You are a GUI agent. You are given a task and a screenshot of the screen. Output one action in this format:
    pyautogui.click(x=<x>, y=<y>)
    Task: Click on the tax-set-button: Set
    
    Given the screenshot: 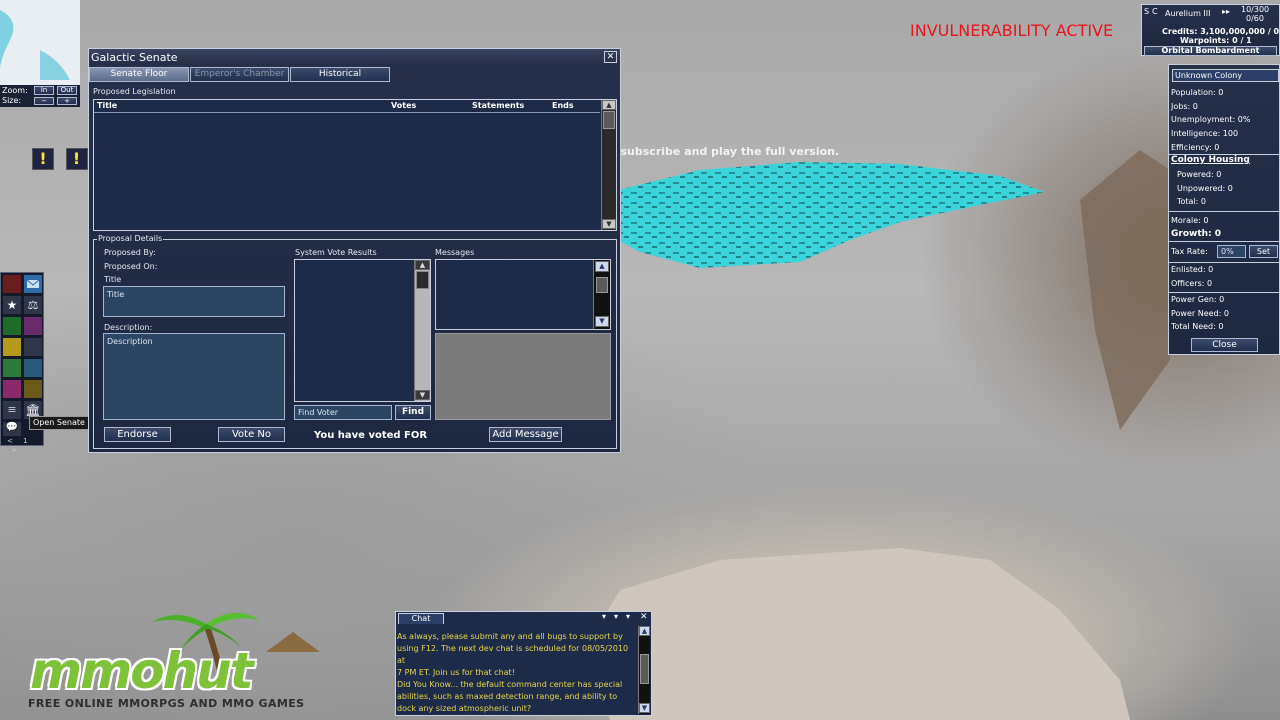 What is the action you would take?
    pyautogui.click(x=1263, y=251)
    